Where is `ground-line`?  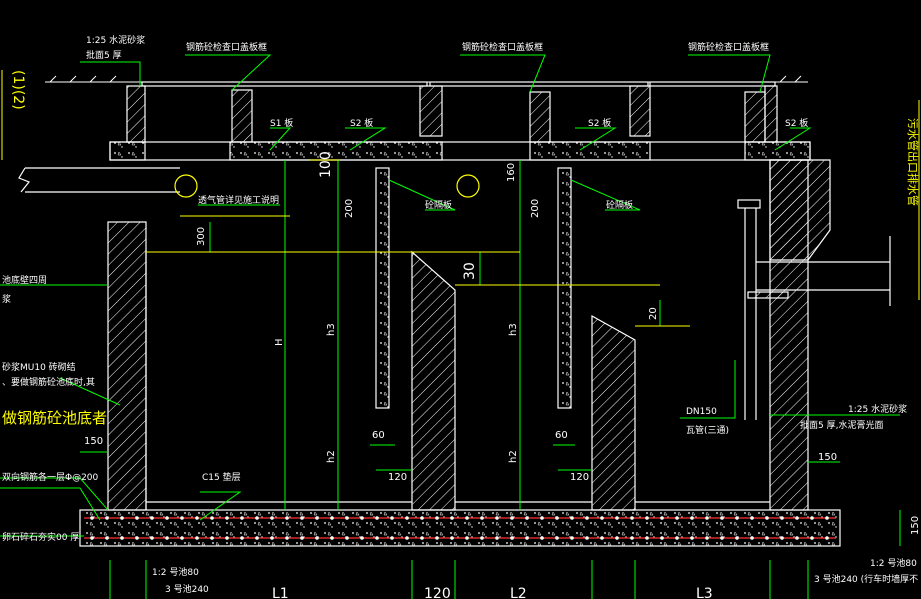 ground-line is located at coordinates (426, 79).